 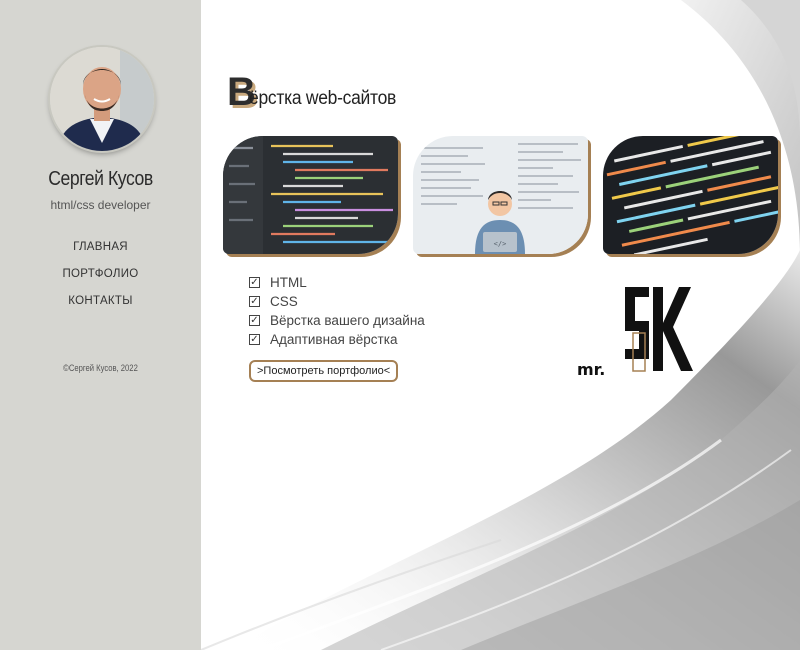 What do you see at coordinates (337, 282) in the screenshot?
I see `skill-item: ✓ HTML` at bounding box center [337, 282].